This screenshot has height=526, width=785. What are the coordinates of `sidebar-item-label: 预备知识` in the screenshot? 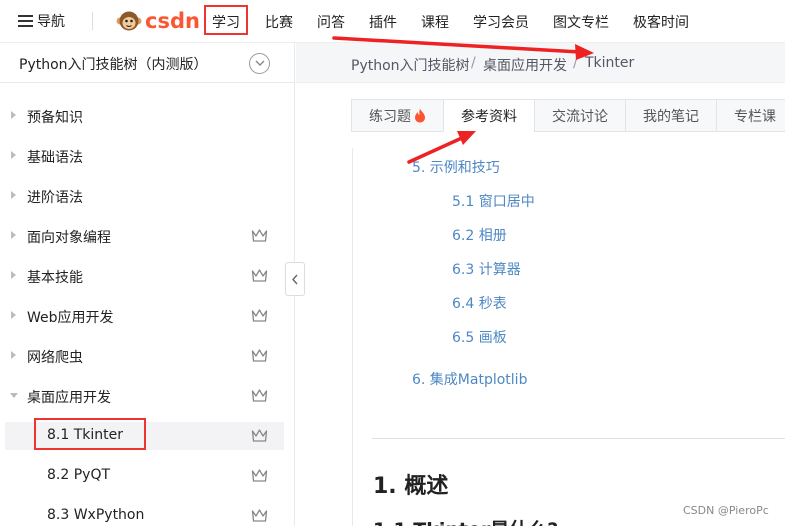 It's located at (55, 118).